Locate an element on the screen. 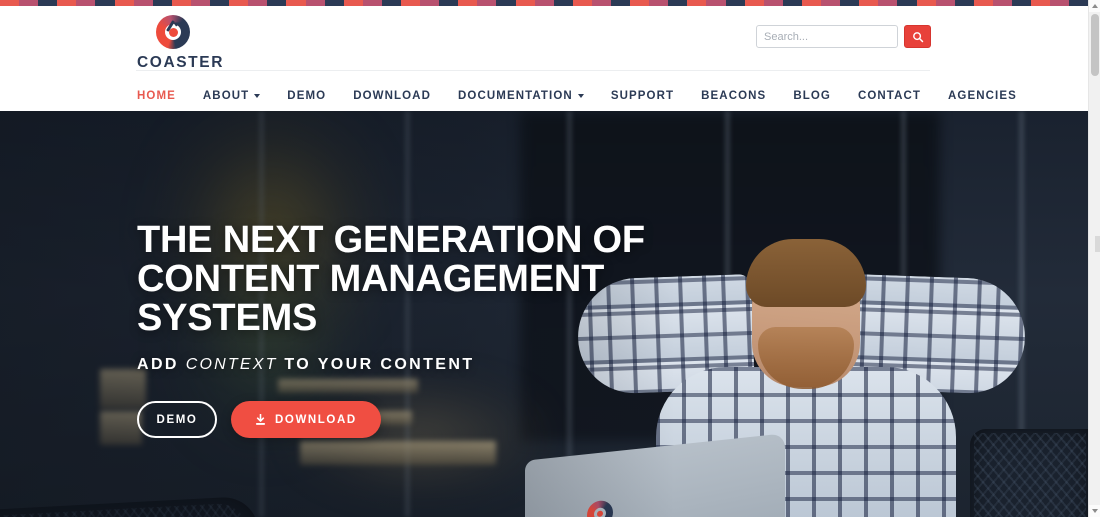 The width and height of the screenshot is (1100, 517). nav-item-label: DOWNLOAD is located at coordinates (392, 96).